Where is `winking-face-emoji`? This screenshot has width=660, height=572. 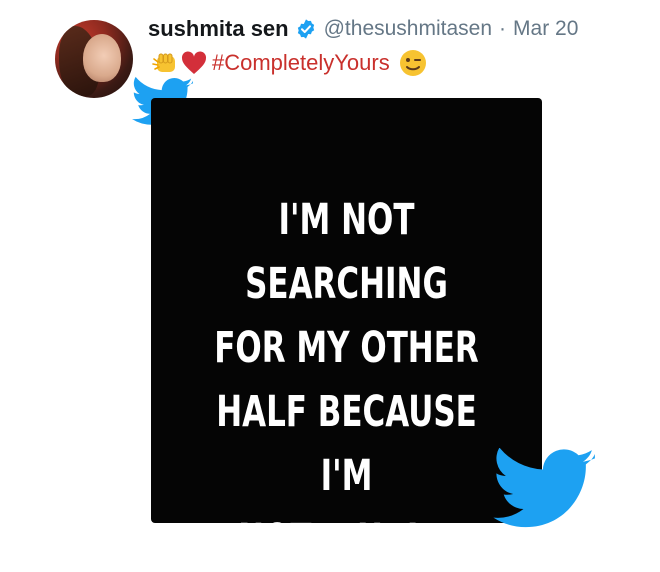 winking-face-emoji is located at coordinates (412, 63).